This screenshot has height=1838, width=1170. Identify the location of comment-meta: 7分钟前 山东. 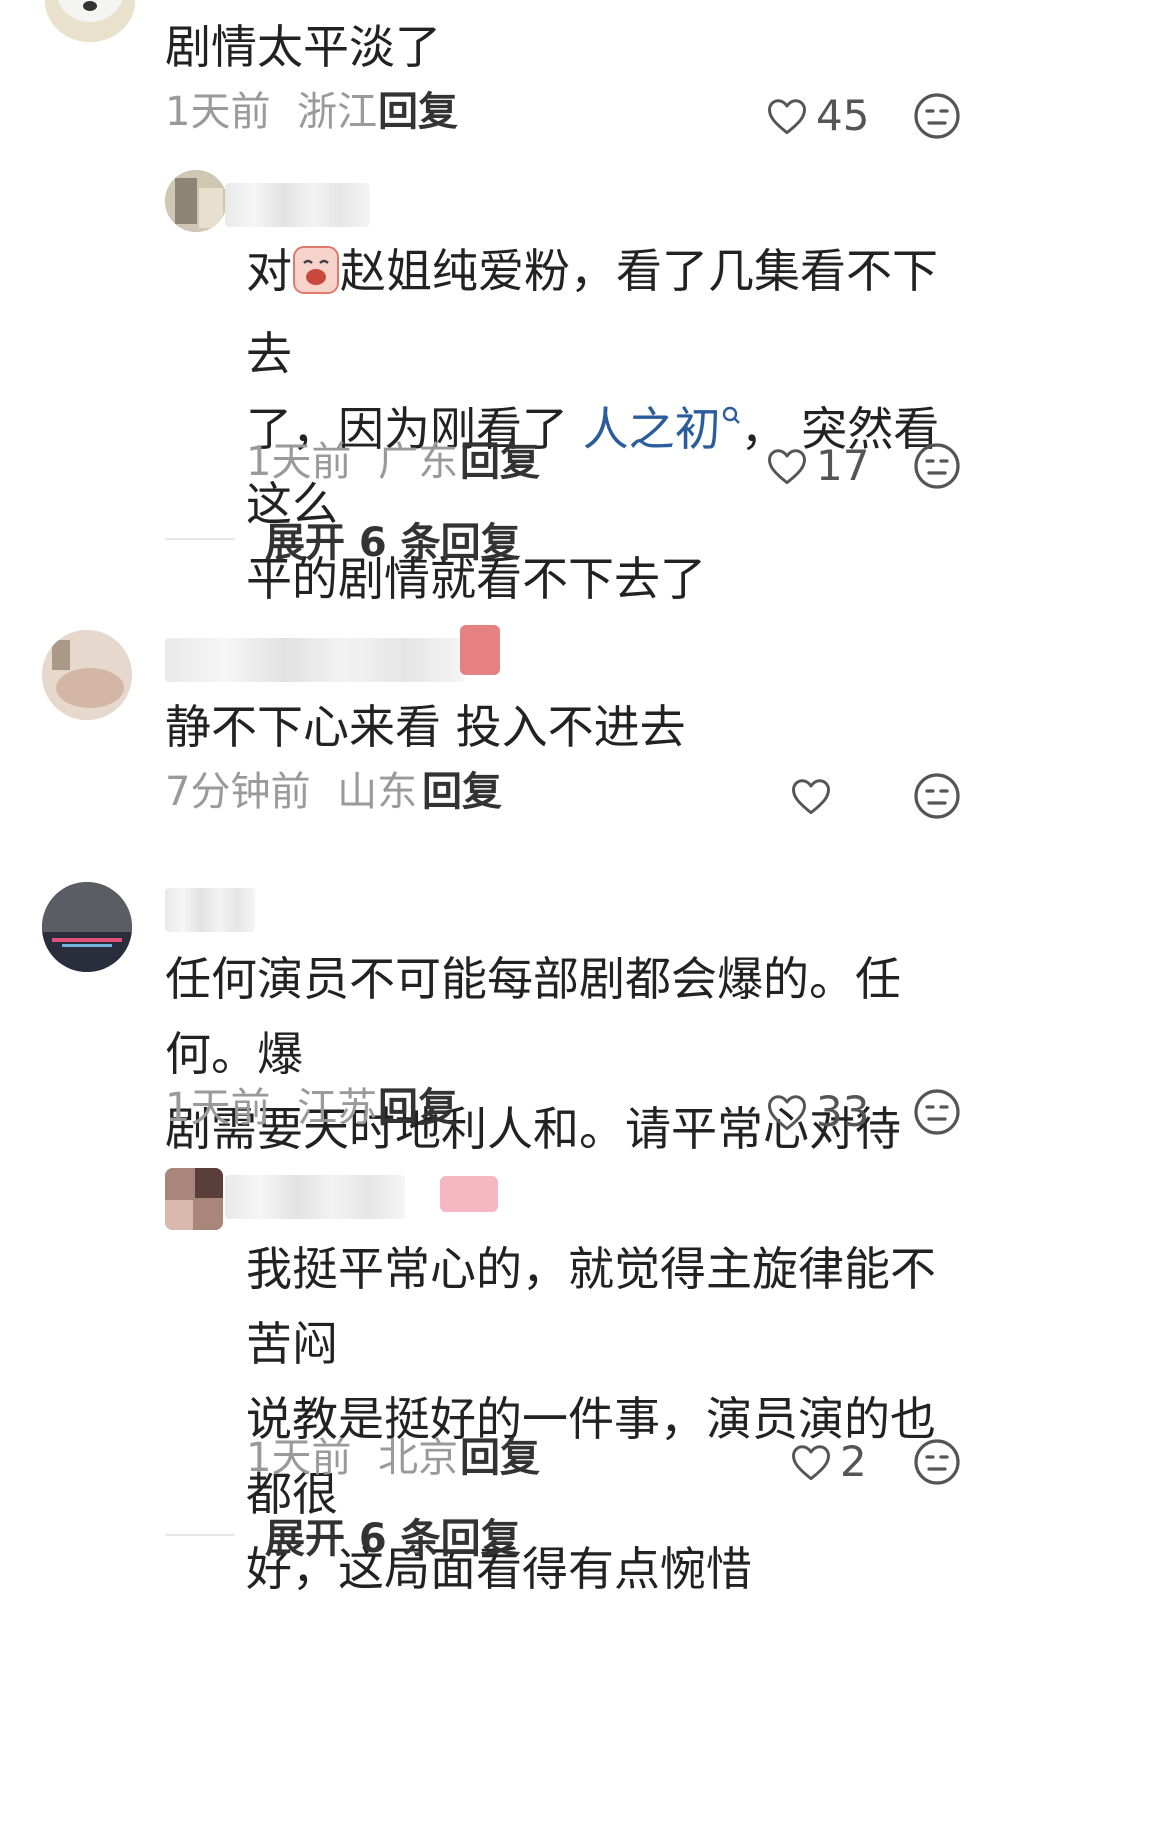
(291, 792).